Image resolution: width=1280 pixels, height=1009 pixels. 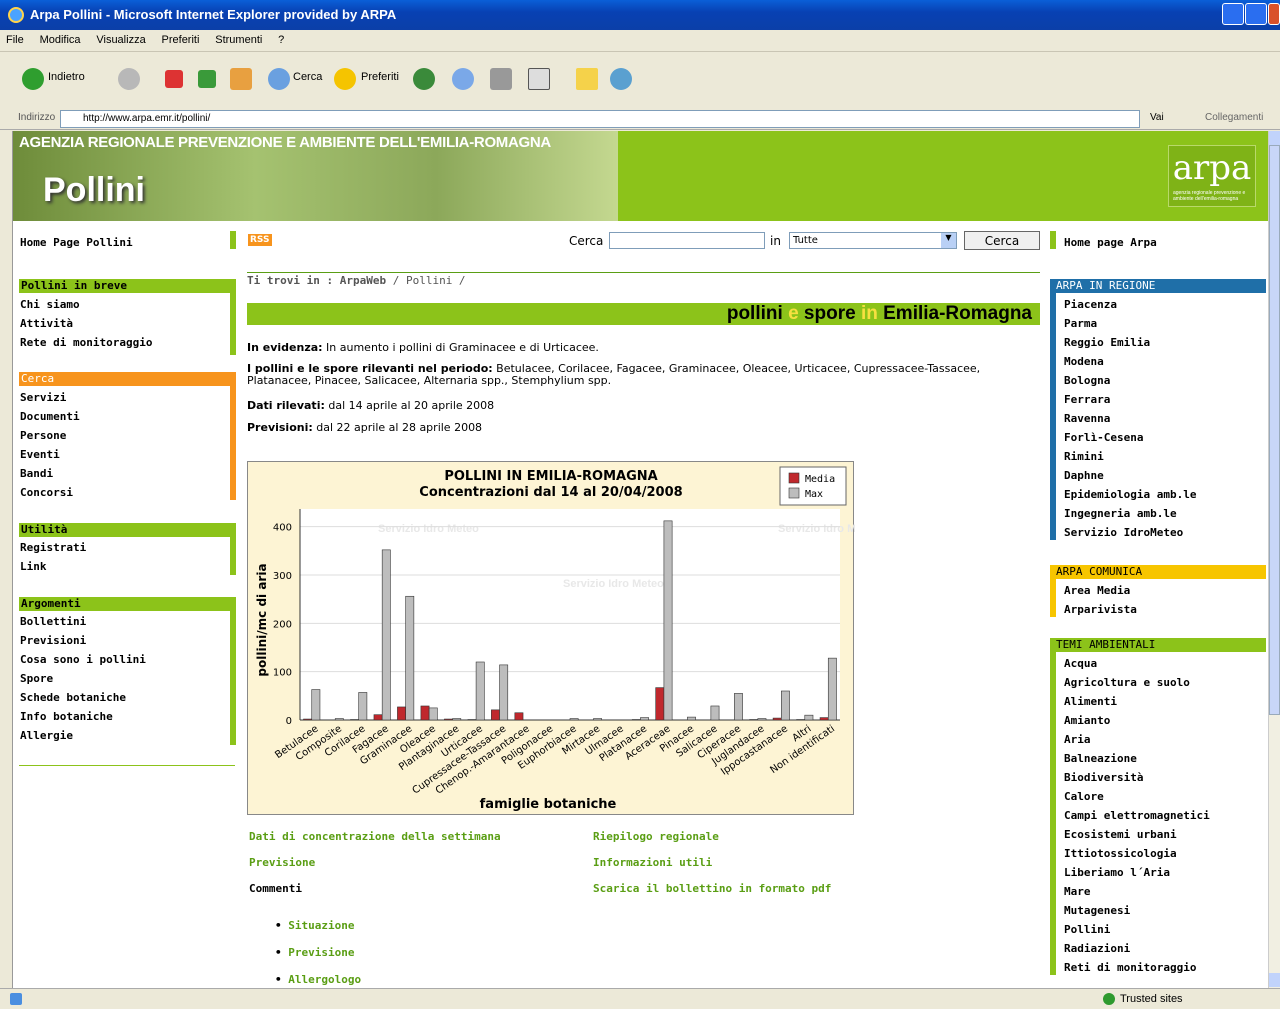 I want to click on menu-item-bollettini: Bollettini, so click(x=53, y=621).